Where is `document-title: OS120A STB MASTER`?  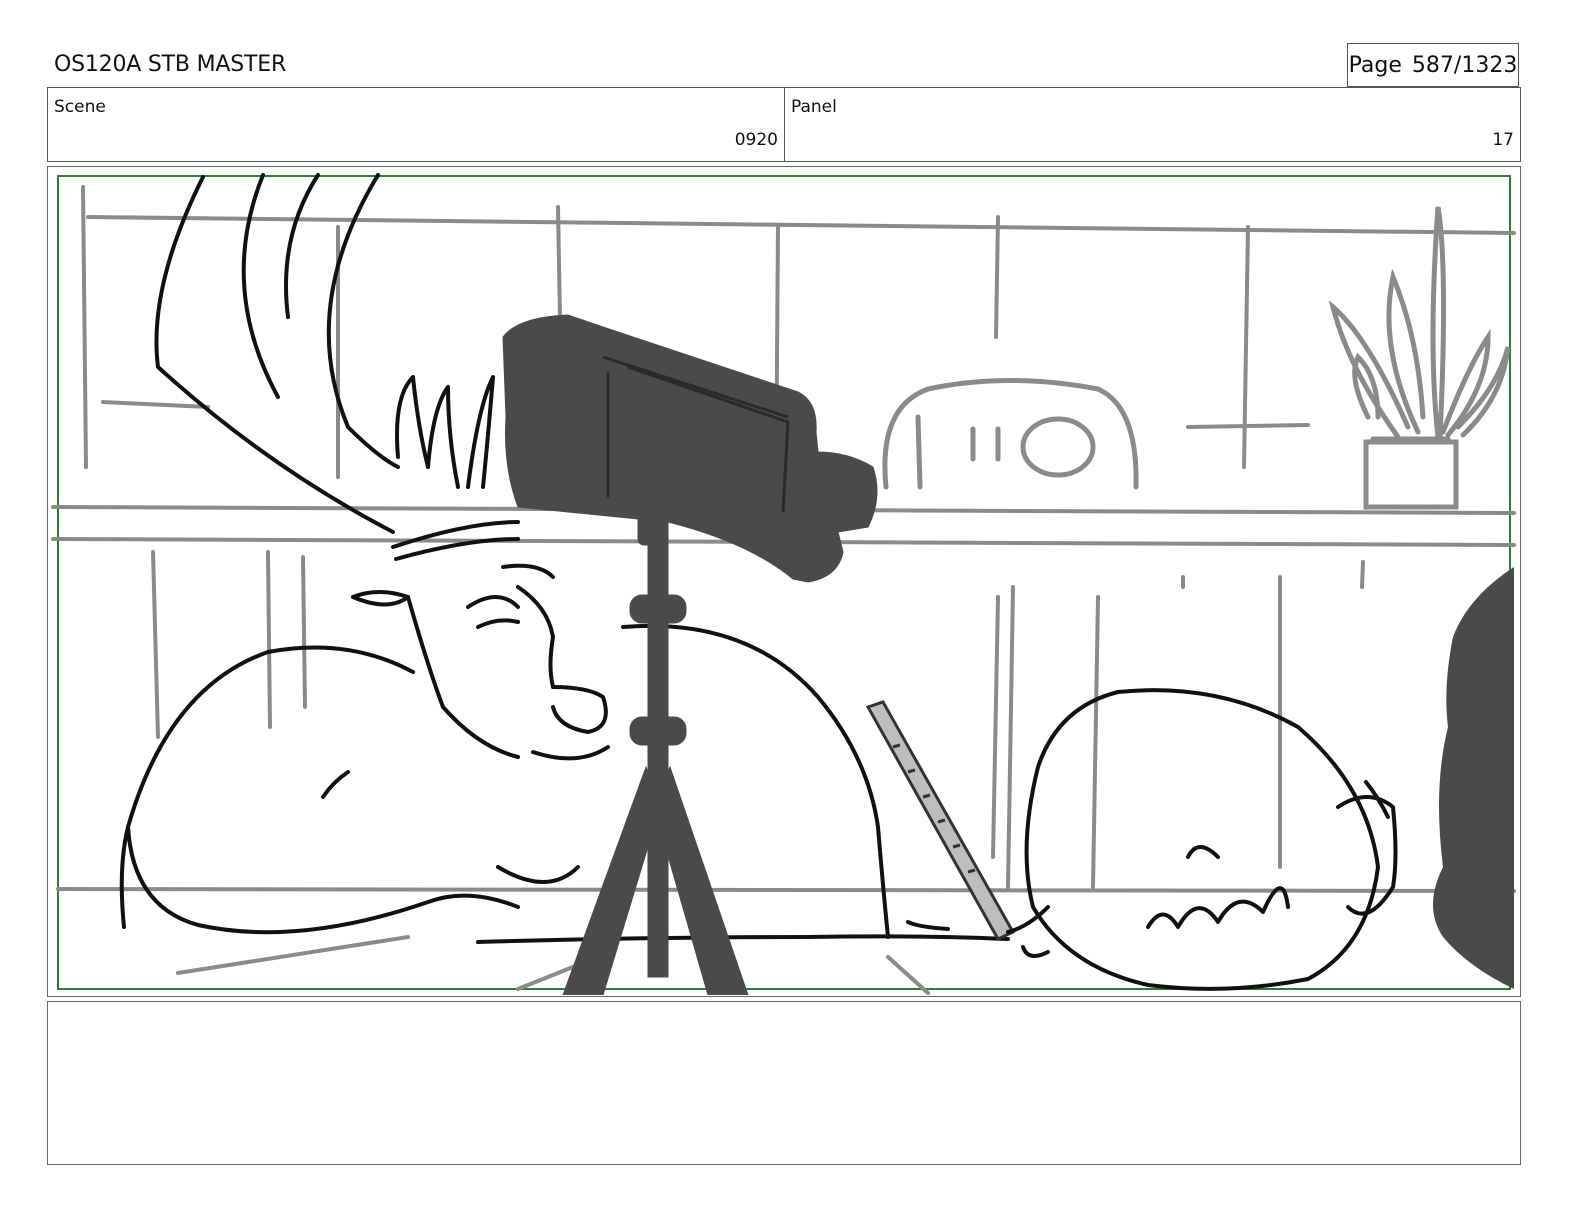
document-title: OS120A STB MASTER is located at coordinates (170, 64).